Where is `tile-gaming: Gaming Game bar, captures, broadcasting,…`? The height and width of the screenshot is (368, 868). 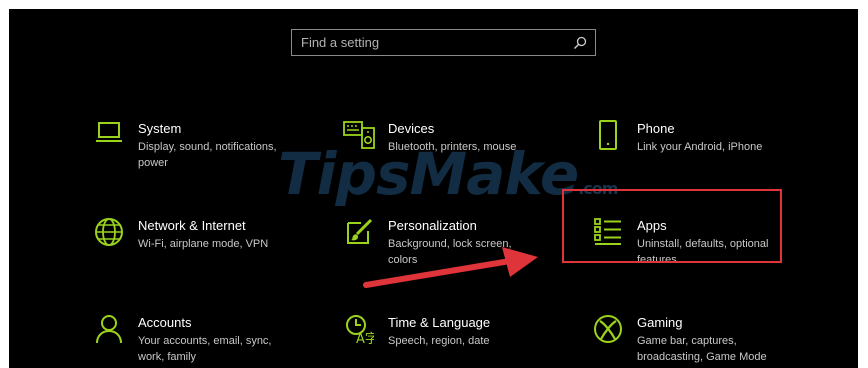
tile-gaming: Gaming Game bar, captures, broadcasting,… is located at coordinates (690, 339).